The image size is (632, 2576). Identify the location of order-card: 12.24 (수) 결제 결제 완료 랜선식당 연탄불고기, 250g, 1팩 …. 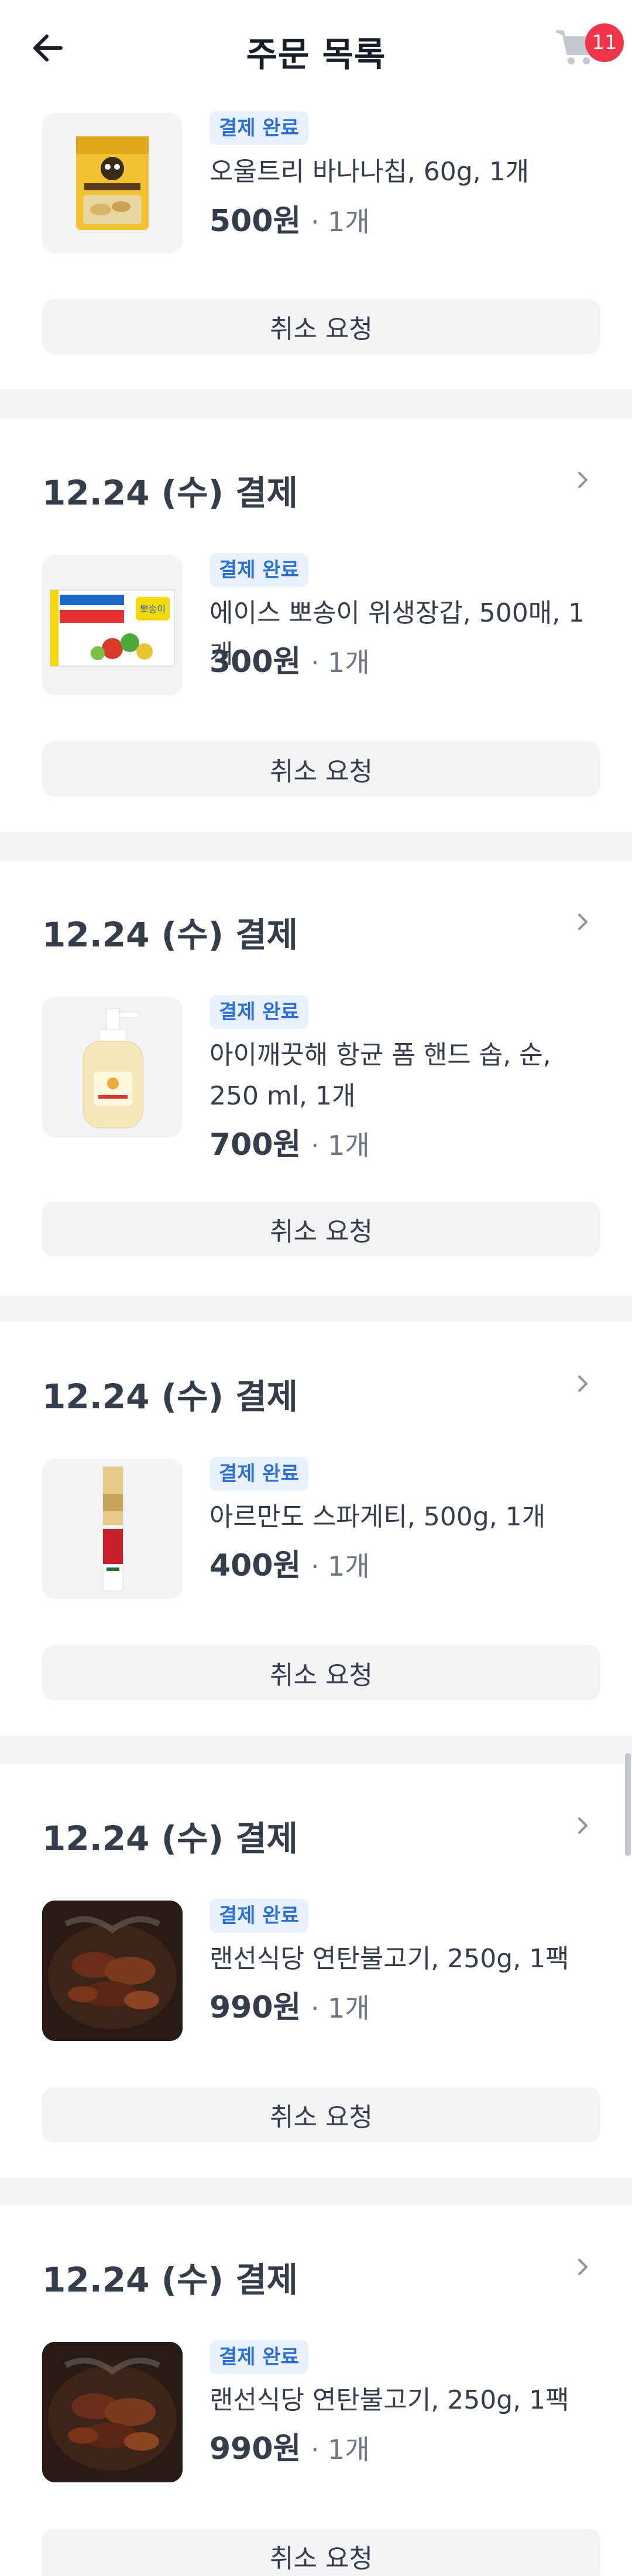
(316, 2390).